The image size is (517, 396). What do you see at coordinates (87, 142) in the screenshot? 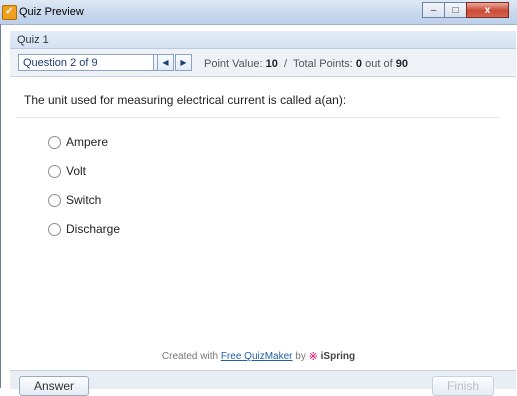
I see `answer-option-label: Ampere` at bounding box center [87, 142].